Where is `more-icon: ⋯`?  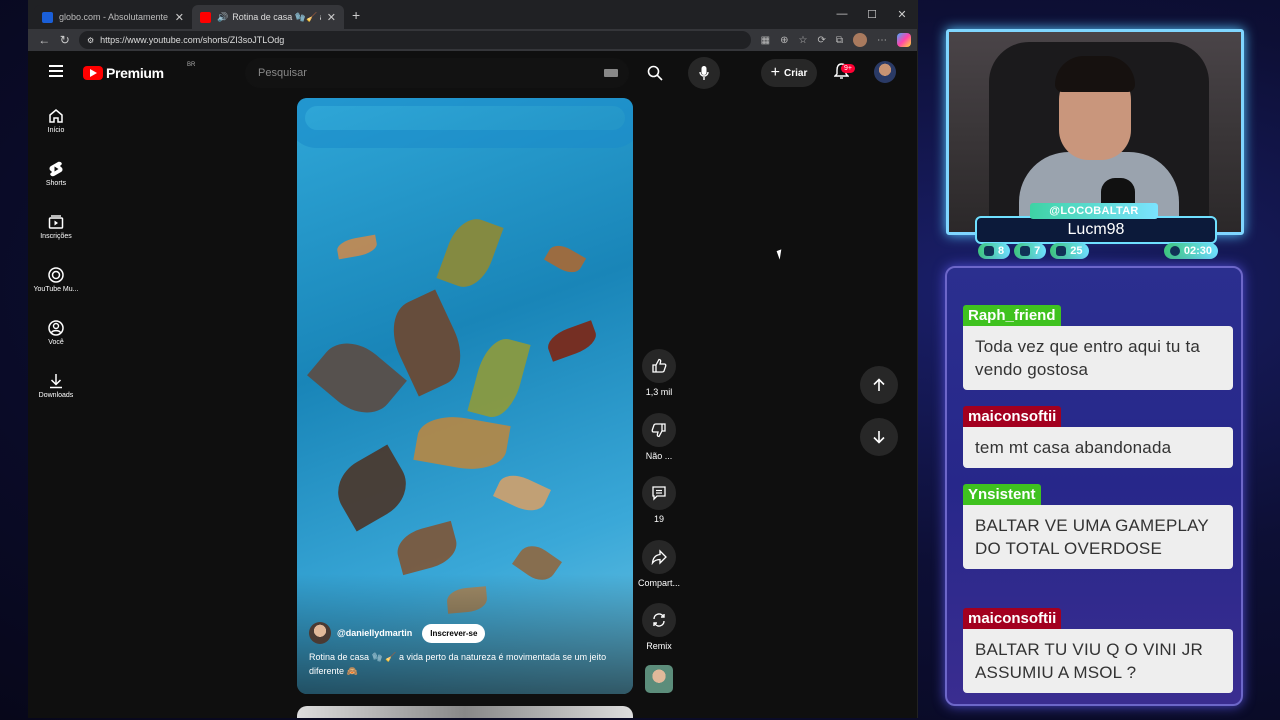 more-icon: ⋯ is located at coordinates (882, 40).